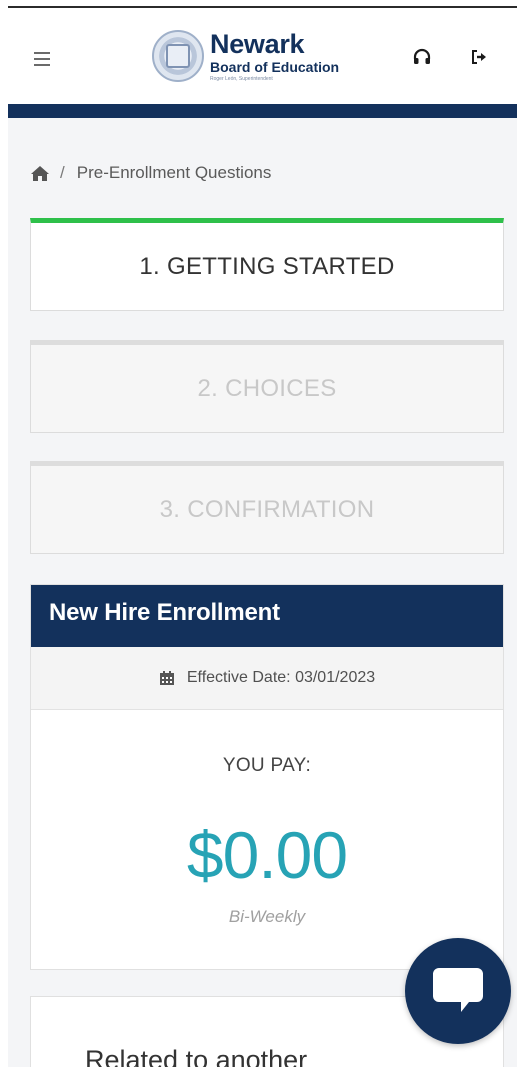 Image resolution: width=523 pixels, height=1067 pixels. I want to click on question-text: Related to another, so click(196, 1056).